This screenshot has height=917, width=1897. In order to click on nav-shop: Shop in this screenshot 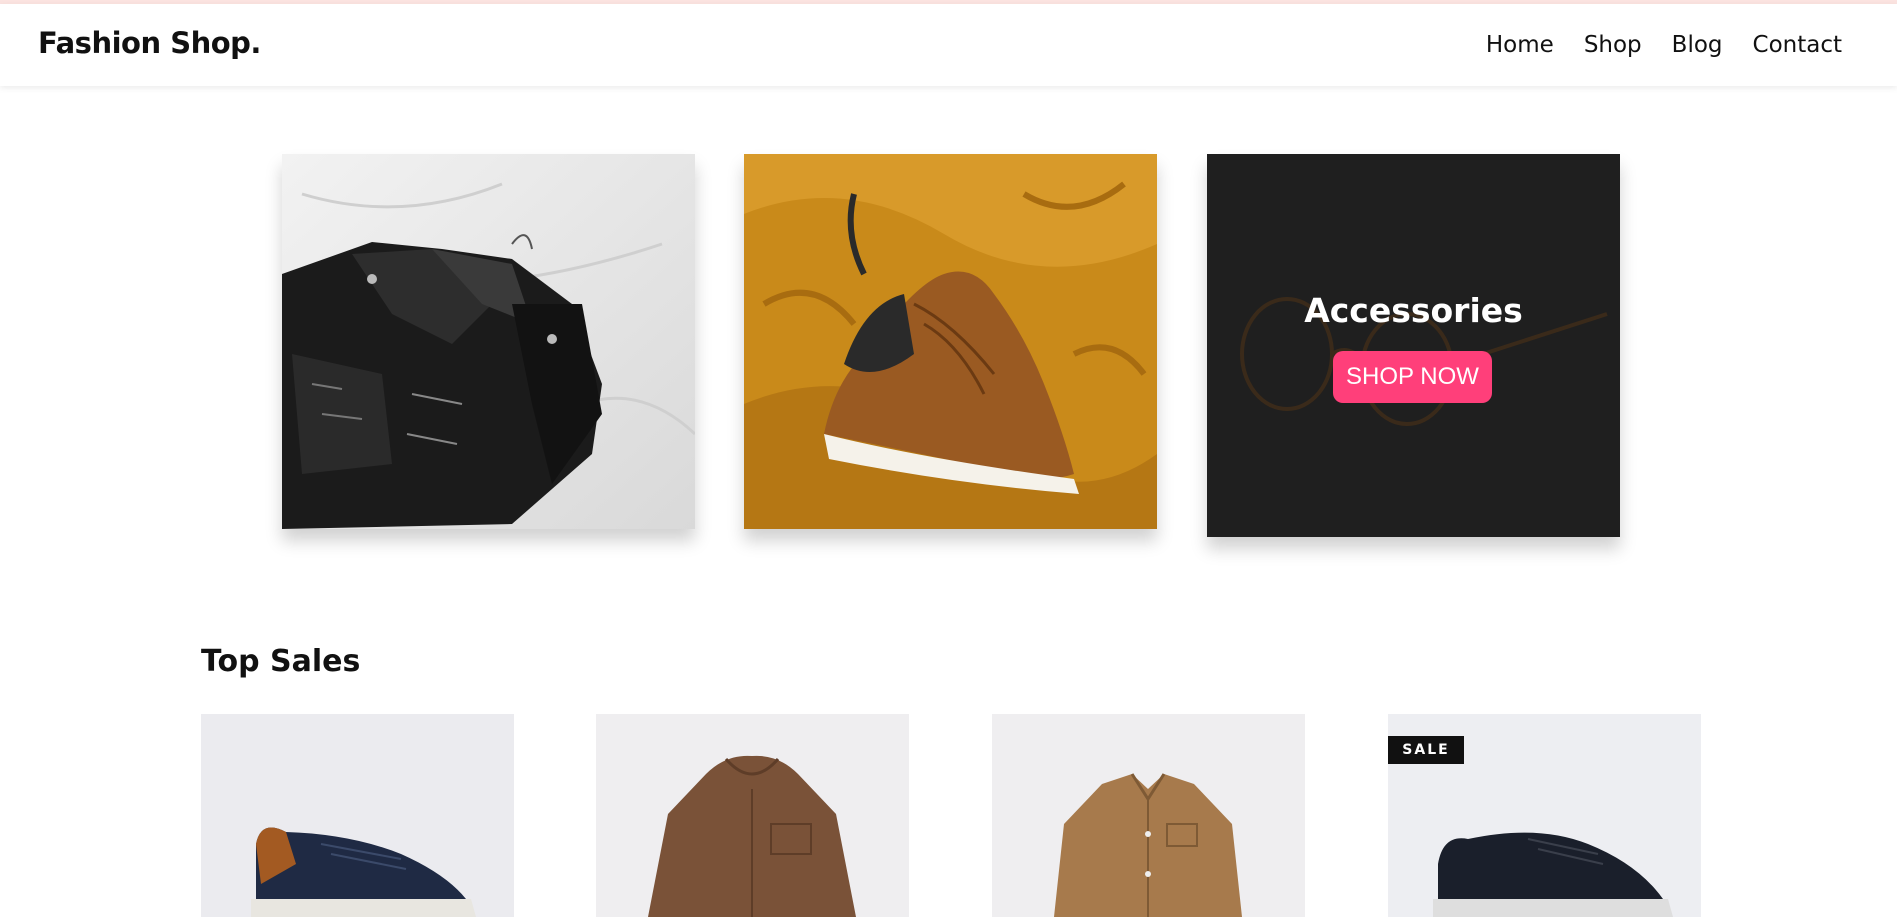, I will do `click(1613, 45)`.